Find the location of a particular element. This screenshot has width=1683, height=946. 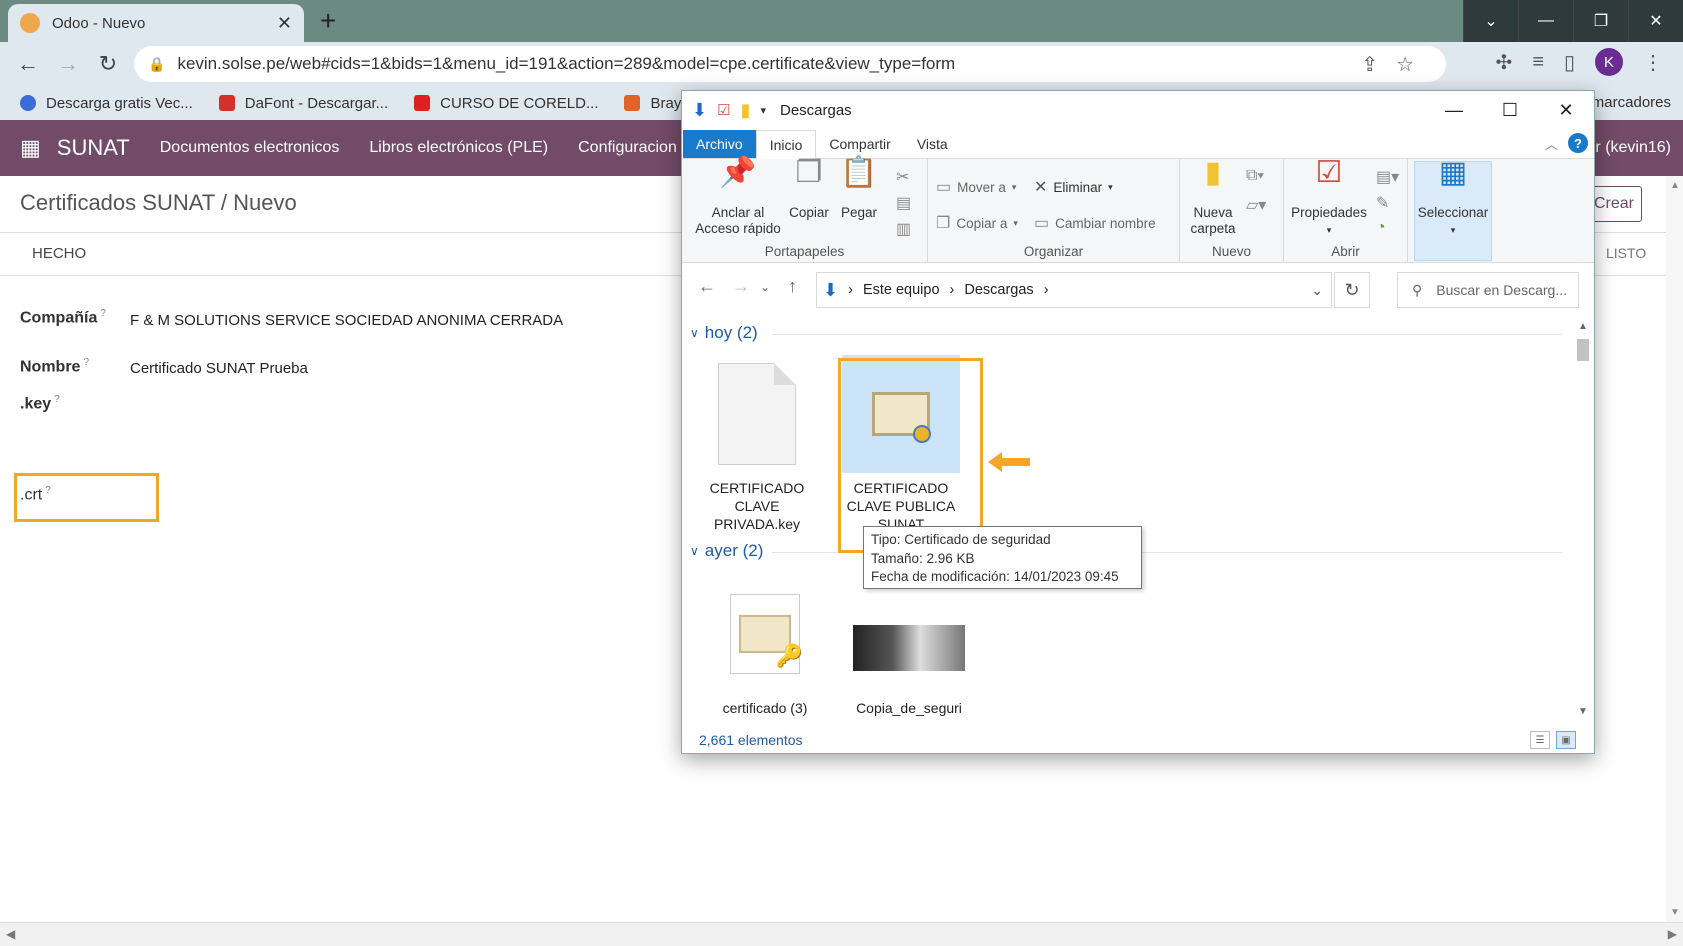

pin-quick-access-button: 📌 Anclar al Acceso rápido is located at coordinates (738, 197).